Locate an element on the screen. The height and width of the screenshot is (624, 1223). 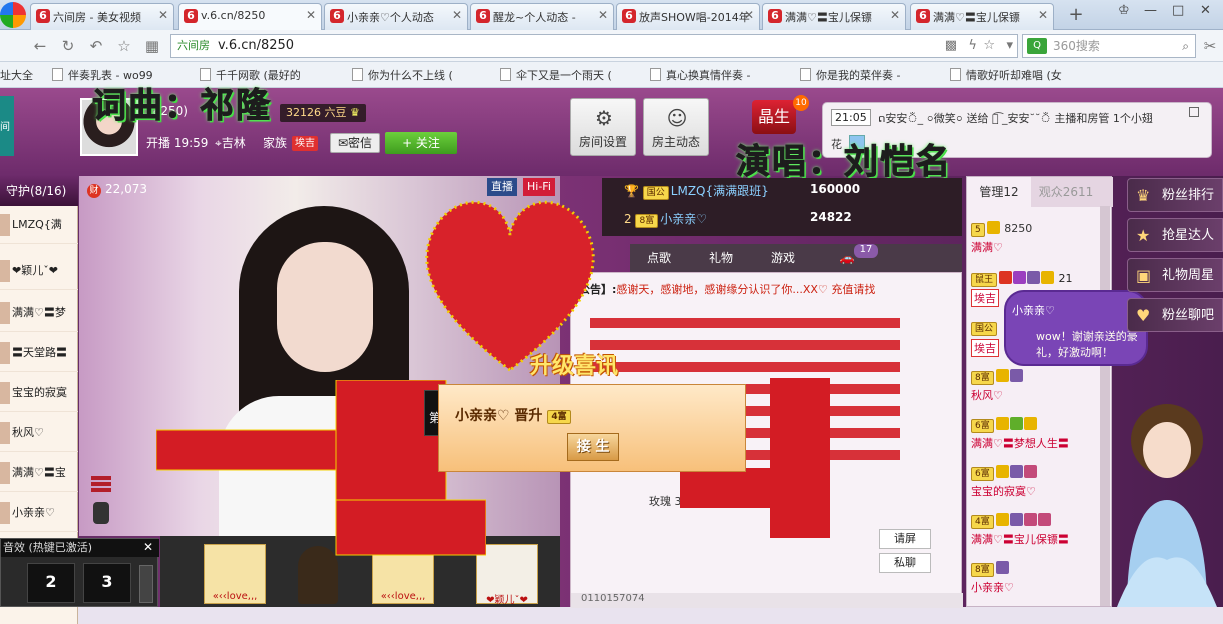
bookmark-item: 真心换真情伴奏 - is located at coordinates (700, 75).